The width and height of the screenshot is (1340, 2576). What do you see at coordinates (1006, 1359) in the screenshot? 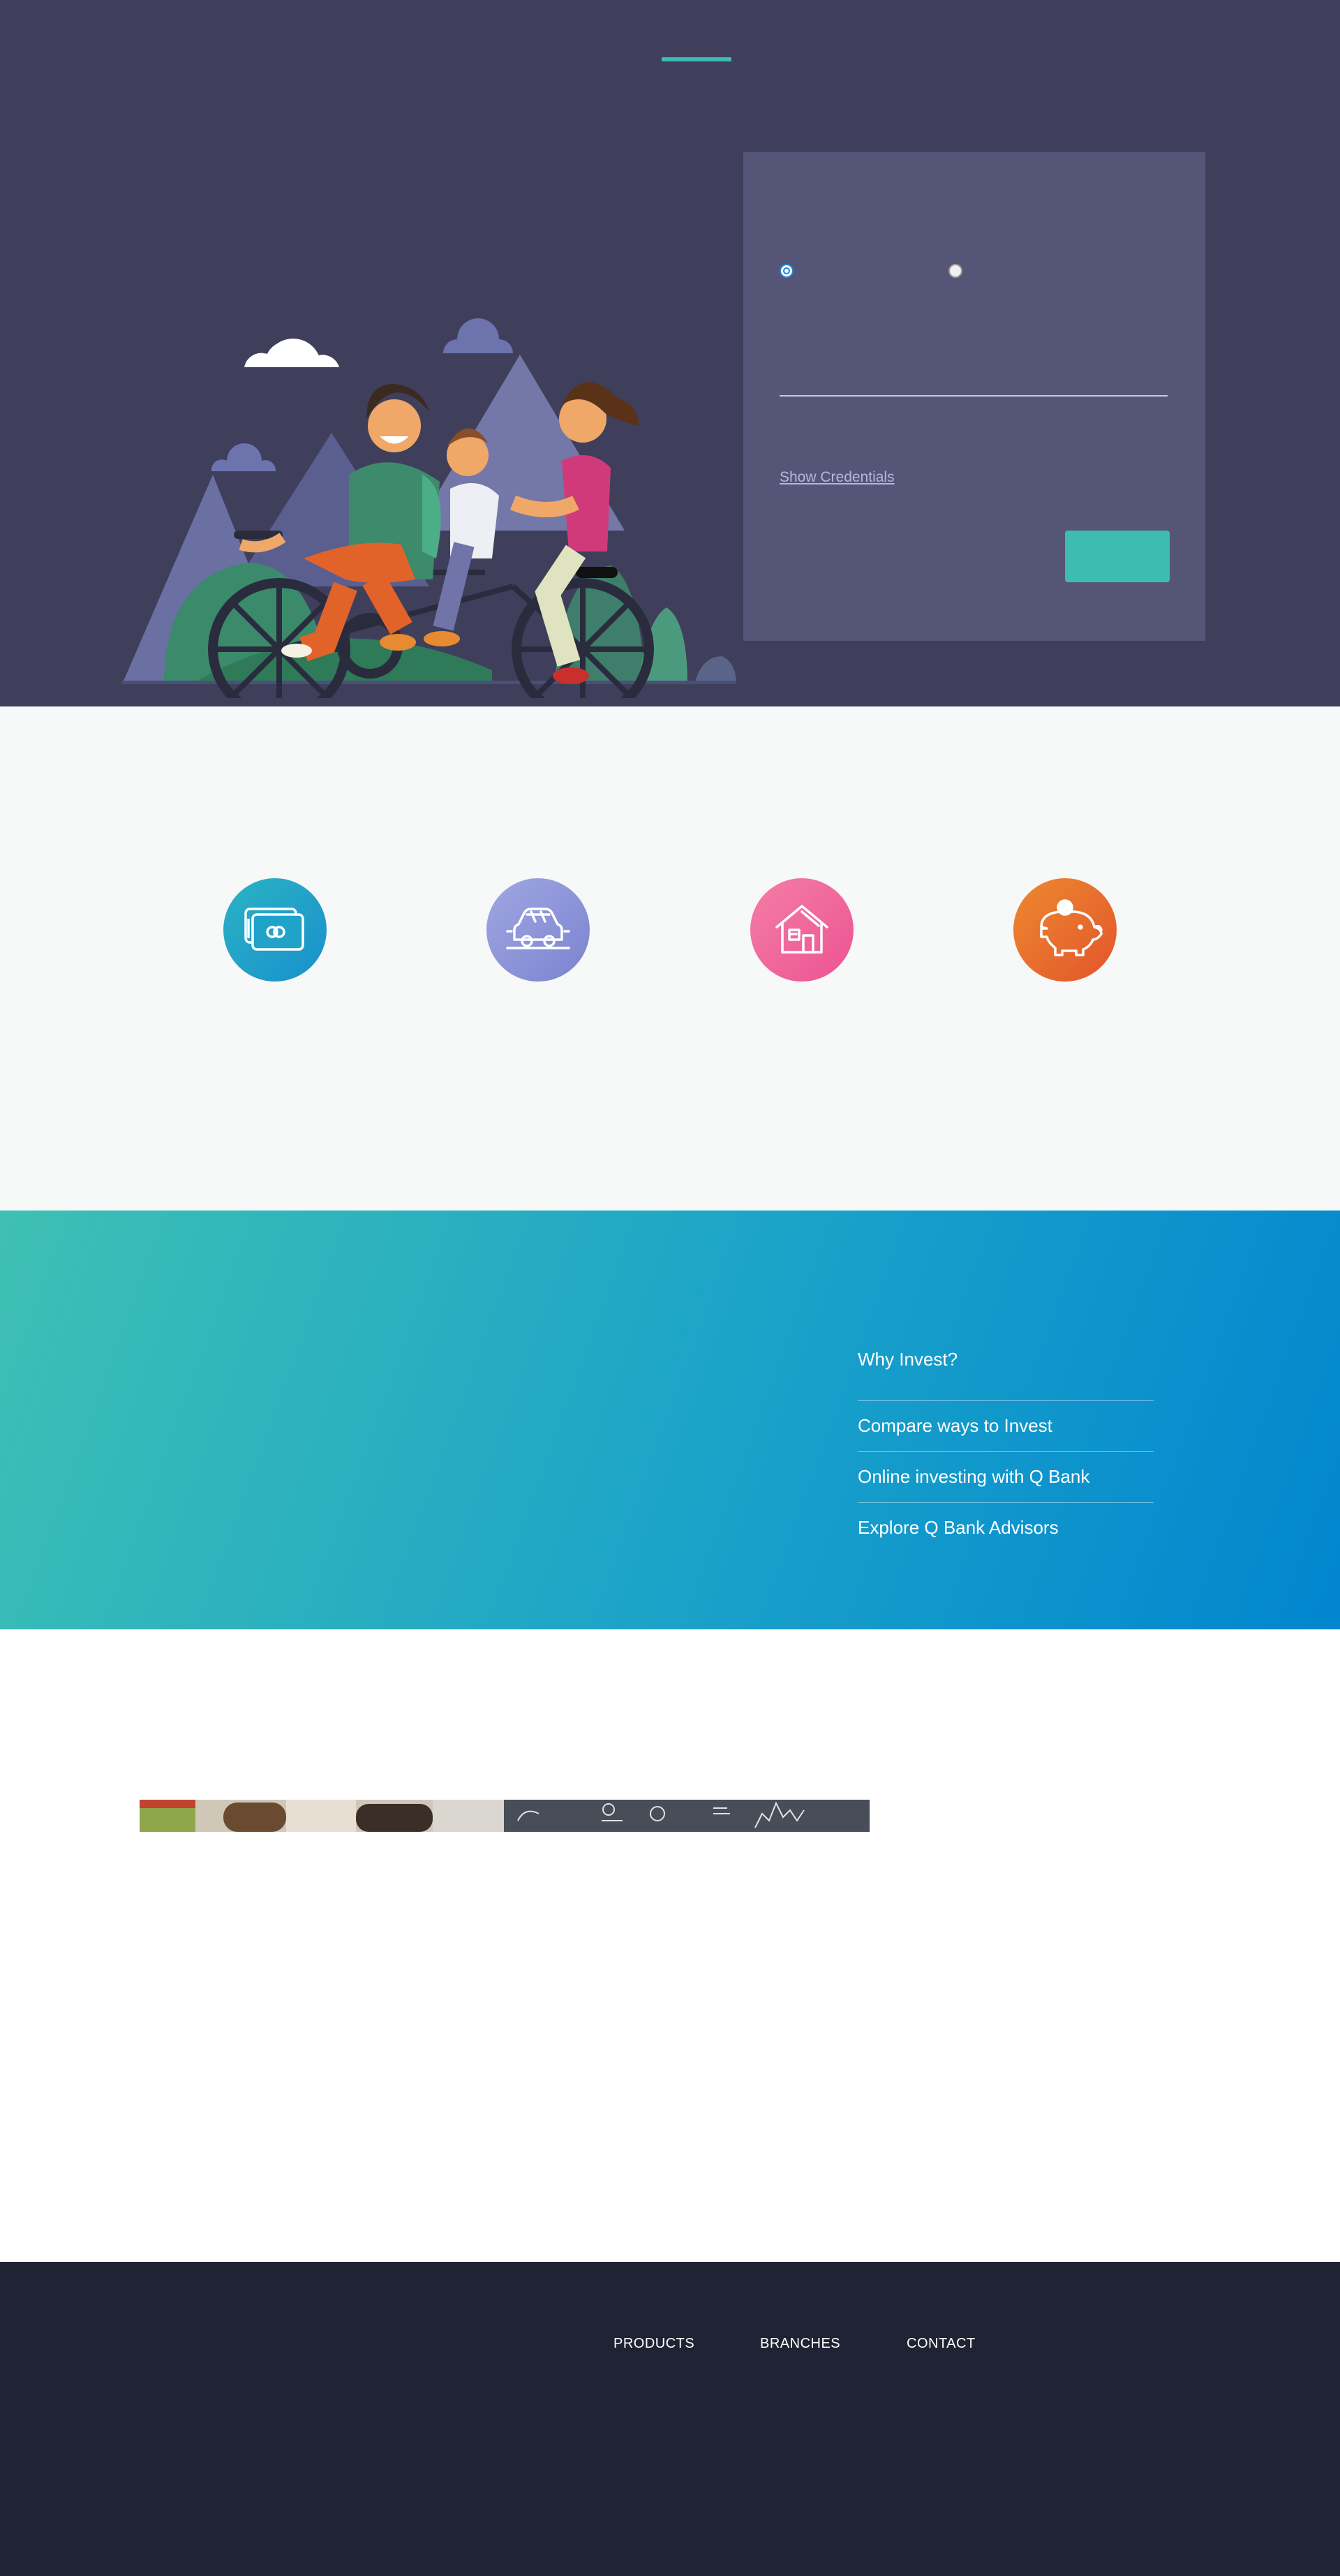
I see `invest-menu-item-label: Why Invest?` at bounding box center [1006, 1359].